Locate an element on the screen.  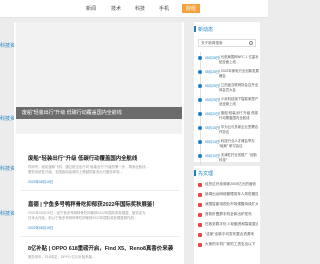
recommend-item: 经历过外卖商家2000亿元的营收 is located at coordinates (228, 185).